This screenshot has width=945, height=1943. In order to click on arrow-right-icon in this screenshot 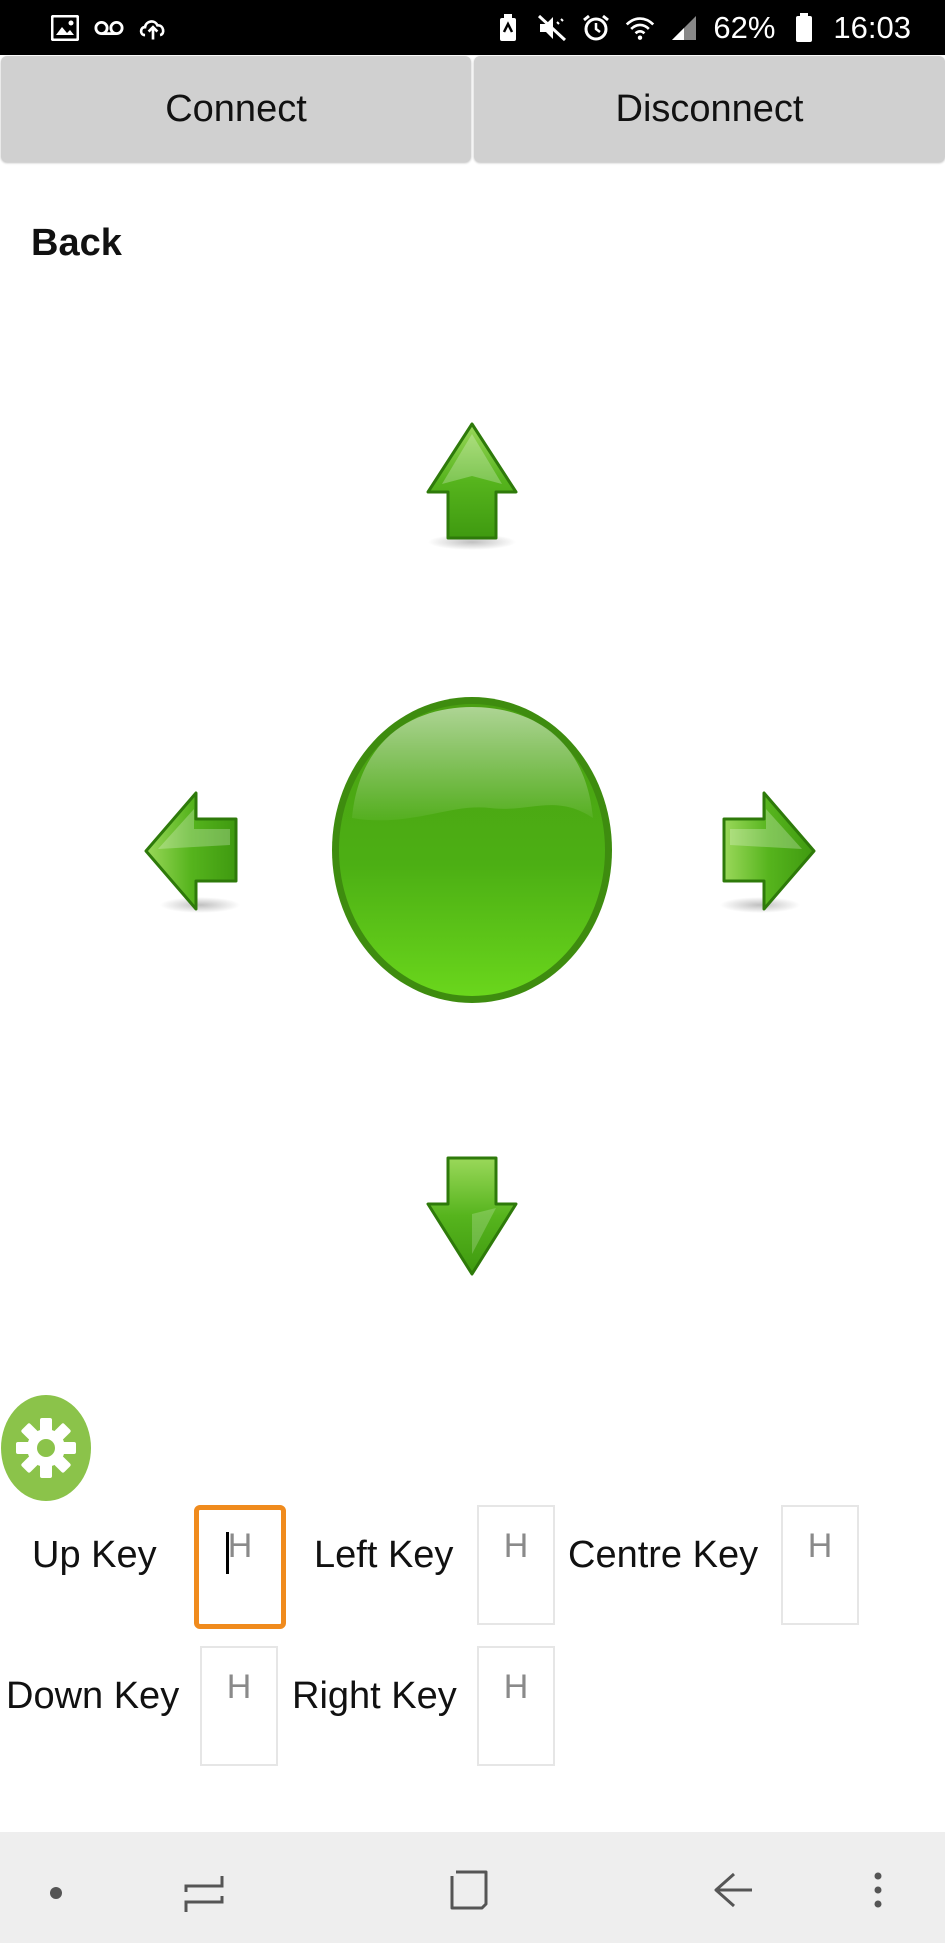, I will do `click(764, 851)`.